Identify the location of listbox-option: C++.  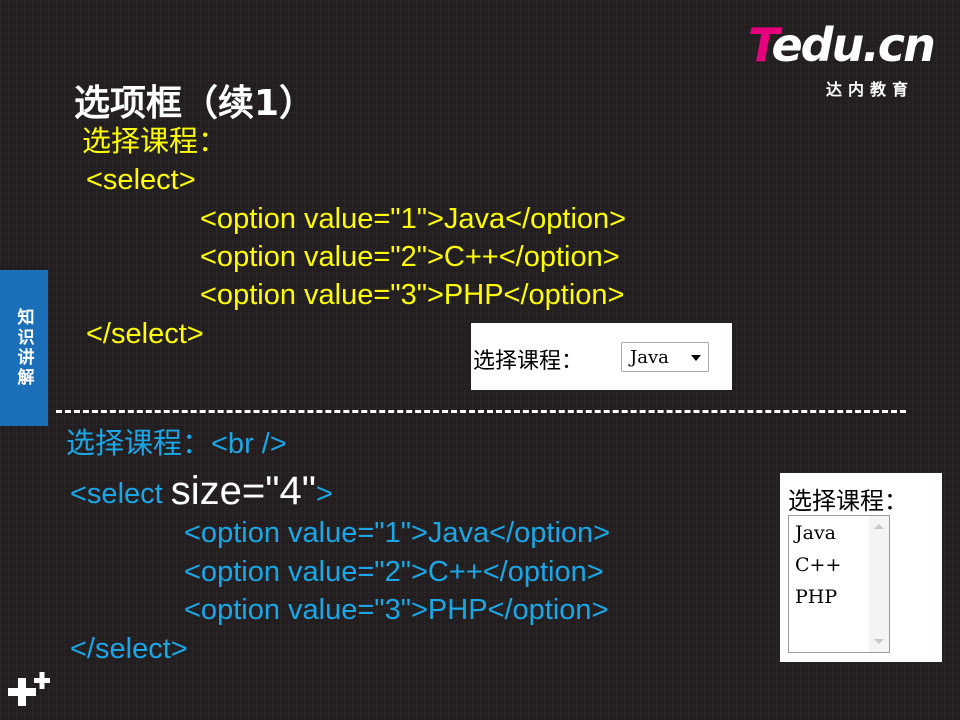
(818, 565).